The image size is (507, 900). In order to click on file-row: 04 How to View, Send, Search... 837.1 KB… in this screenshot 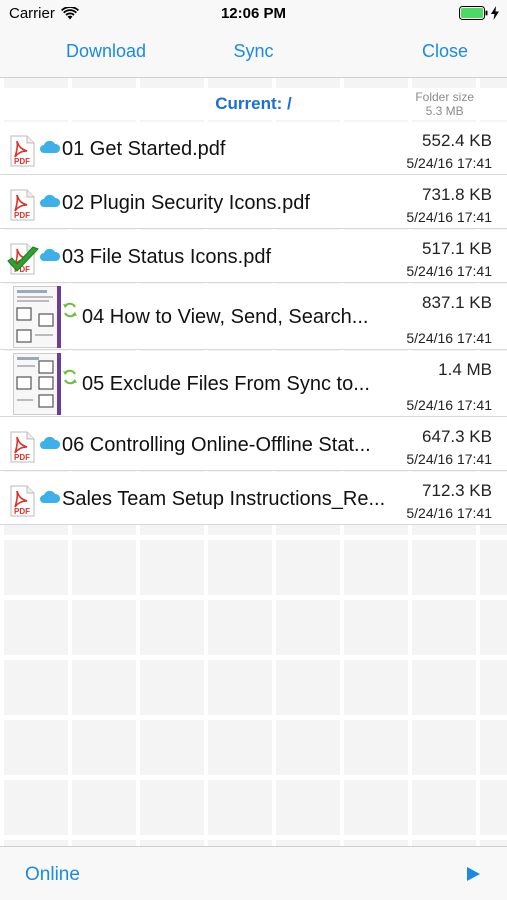, I will do `click(253, 317)`.